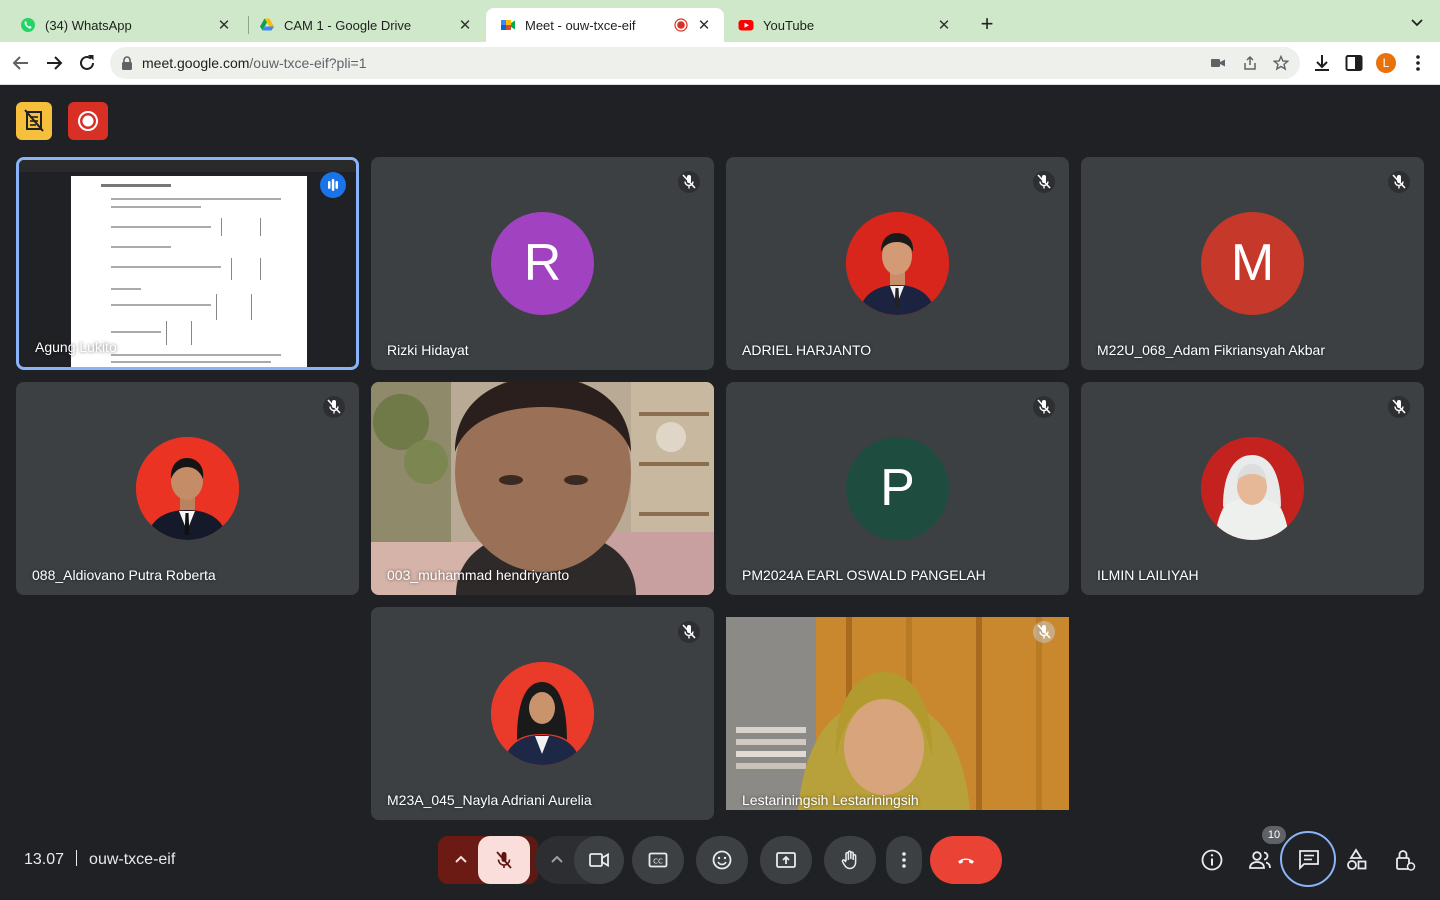  What do you see at coordinates (1218, 63) in the screenshot?
I see `camera-in-use-icon` at bounding box center [1218, 63].